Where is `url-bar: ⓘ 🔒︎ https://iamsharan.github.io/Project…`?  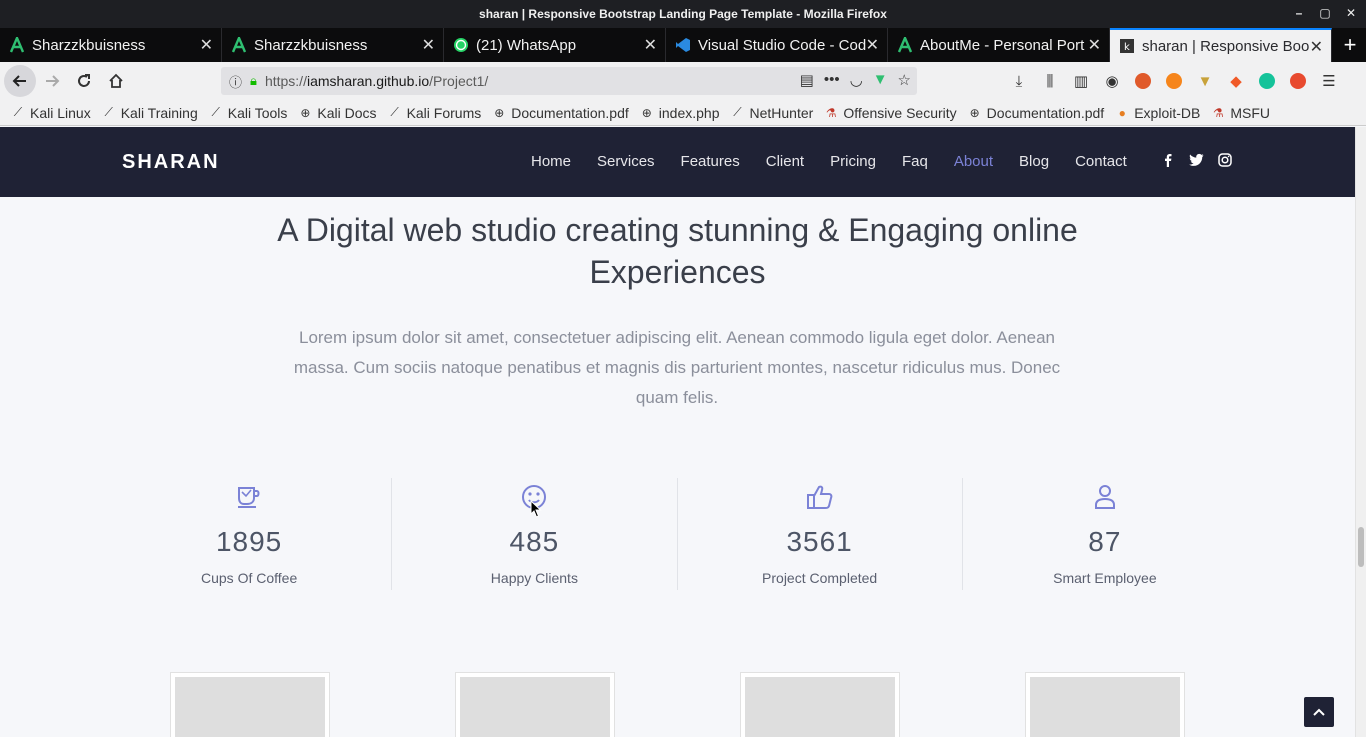 url-bar: ⓘ 🔒︎ https://iamsharan.github.io/Project… is located at coordinates (569, 81).